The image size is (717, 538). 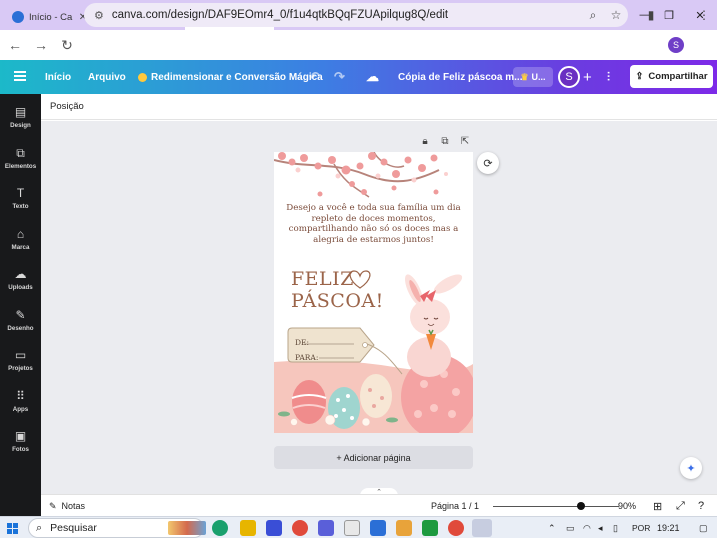 What do you see at coordinates (20, 436) in the screenshot?
I see `photo-icon: ▣` at bounding box center [20, 436].